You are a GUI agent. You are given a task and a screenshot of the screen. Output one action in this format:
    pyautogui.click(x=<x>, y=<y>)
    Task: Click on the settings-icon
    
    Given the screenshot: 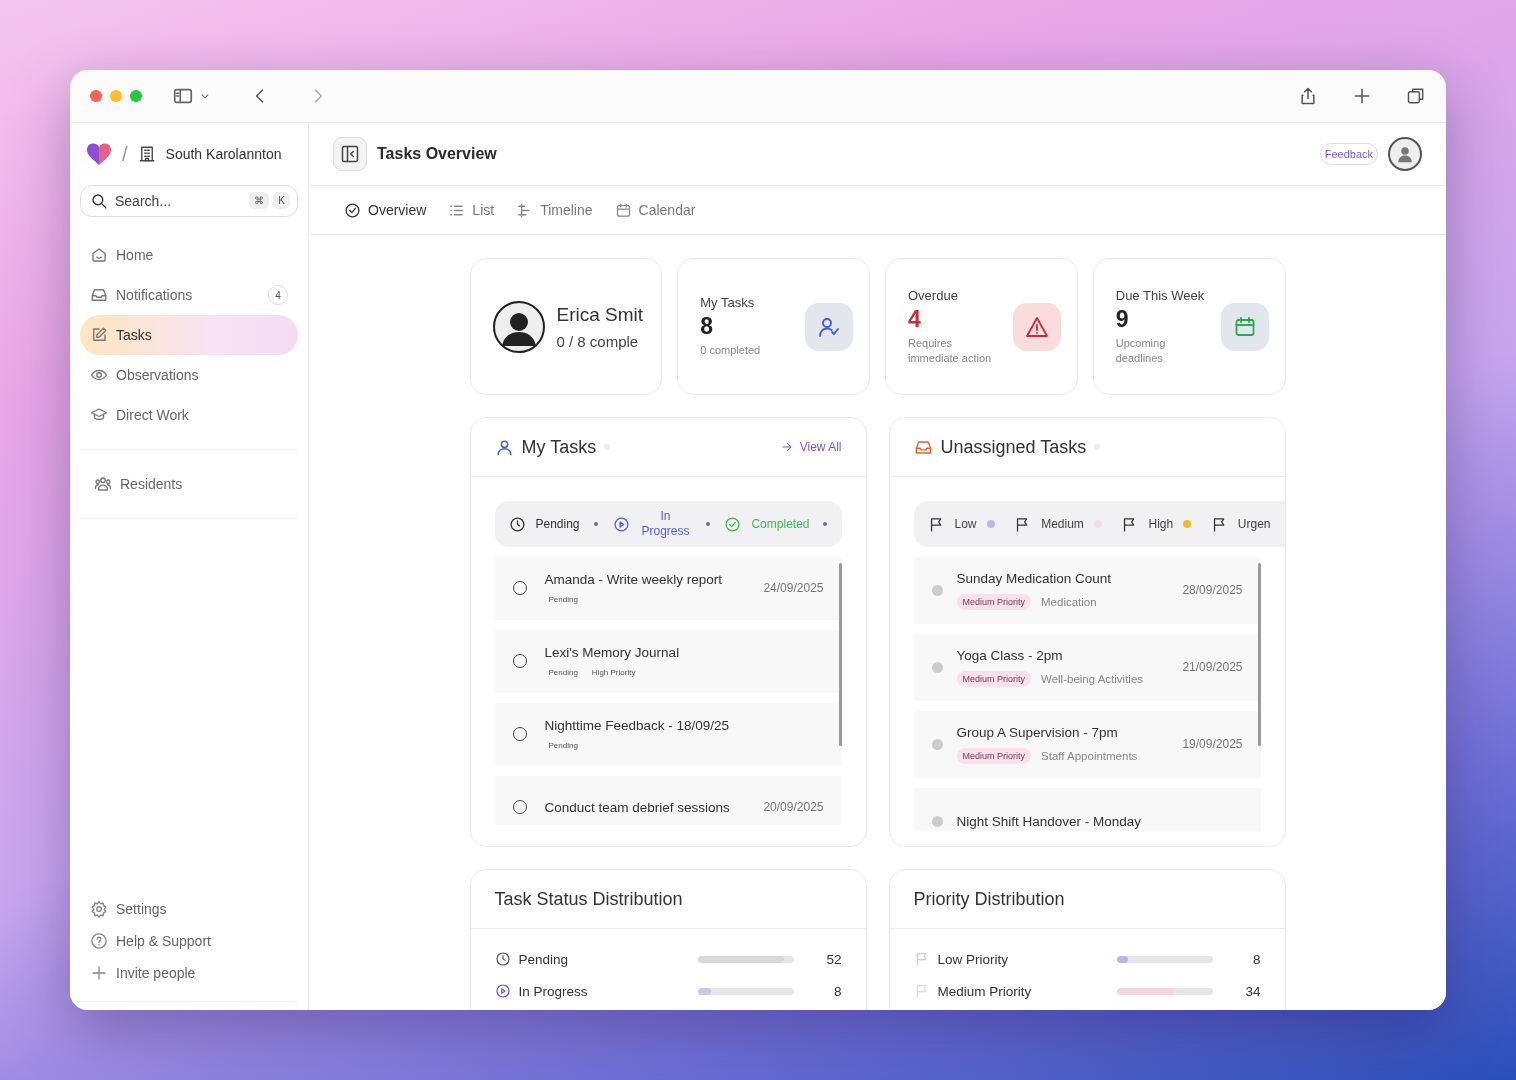 What is the action you would take?
    pyautogui.click(x=99, y=909)
    